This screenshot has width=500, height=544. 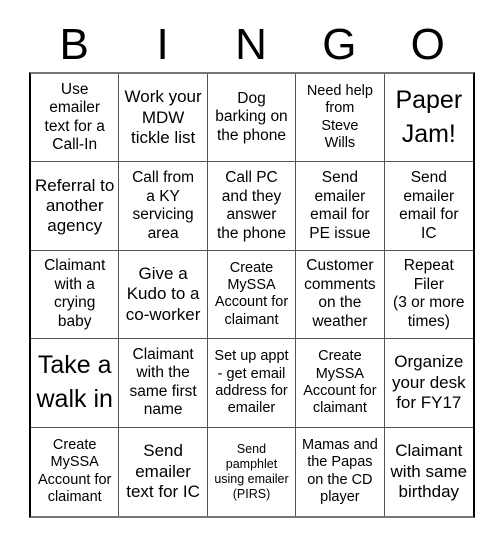 I want to click on bingo-cell: Send emailer email for PE issue, so click(x=340, y=206).